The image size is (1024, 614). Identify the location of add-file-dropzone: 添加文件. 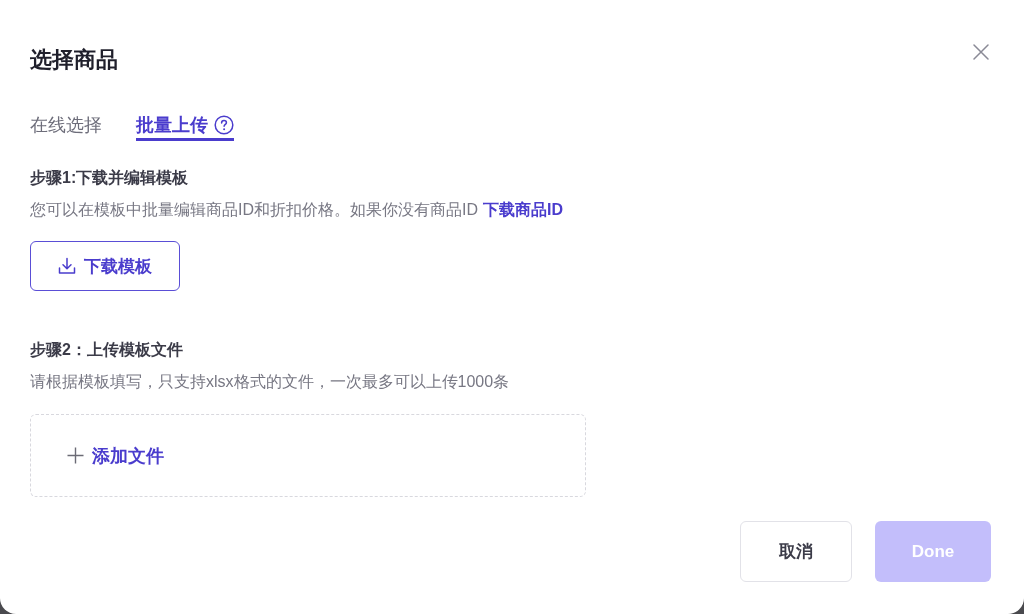
(308, 455).